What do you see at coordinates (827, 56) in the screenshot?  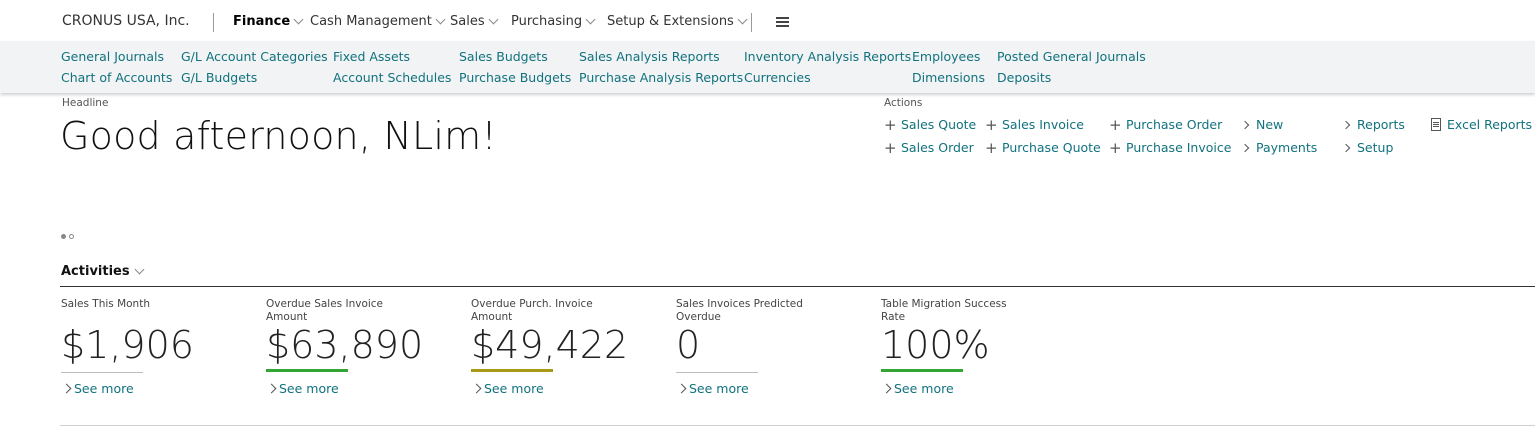 I see `link-inventory-analysis-reports: Inventory Analysis Reports` at bounding box center [827, 56].